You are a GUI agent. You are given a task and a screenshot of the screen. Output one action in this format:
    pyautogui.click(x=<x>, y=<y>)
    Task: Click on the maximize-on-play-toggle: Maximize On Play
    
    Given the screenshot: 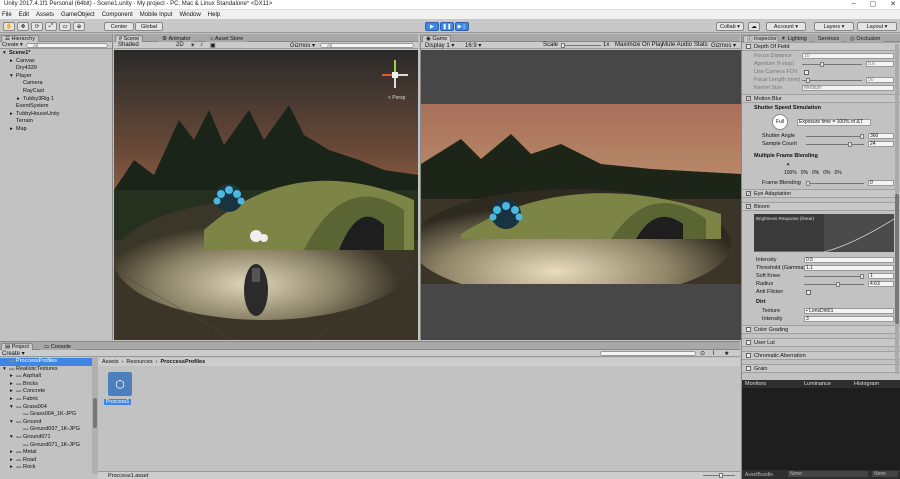 What is the action you would take?
    pyautogui.click(x=639, y=45)
    